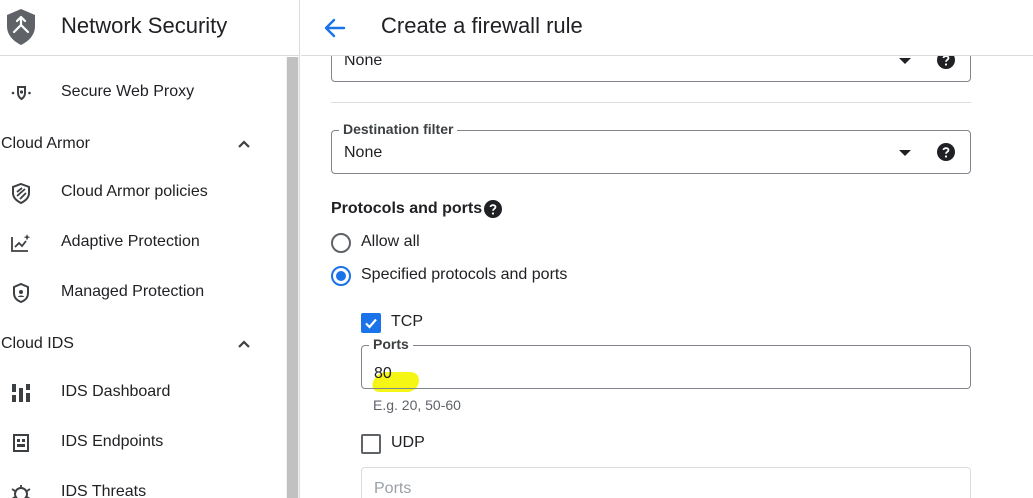  What do you see at coordinates (128, 91) in the screenshot?
I see `sidebar-item-label: Secure Web Proxy` at bounding box center [128, 91].